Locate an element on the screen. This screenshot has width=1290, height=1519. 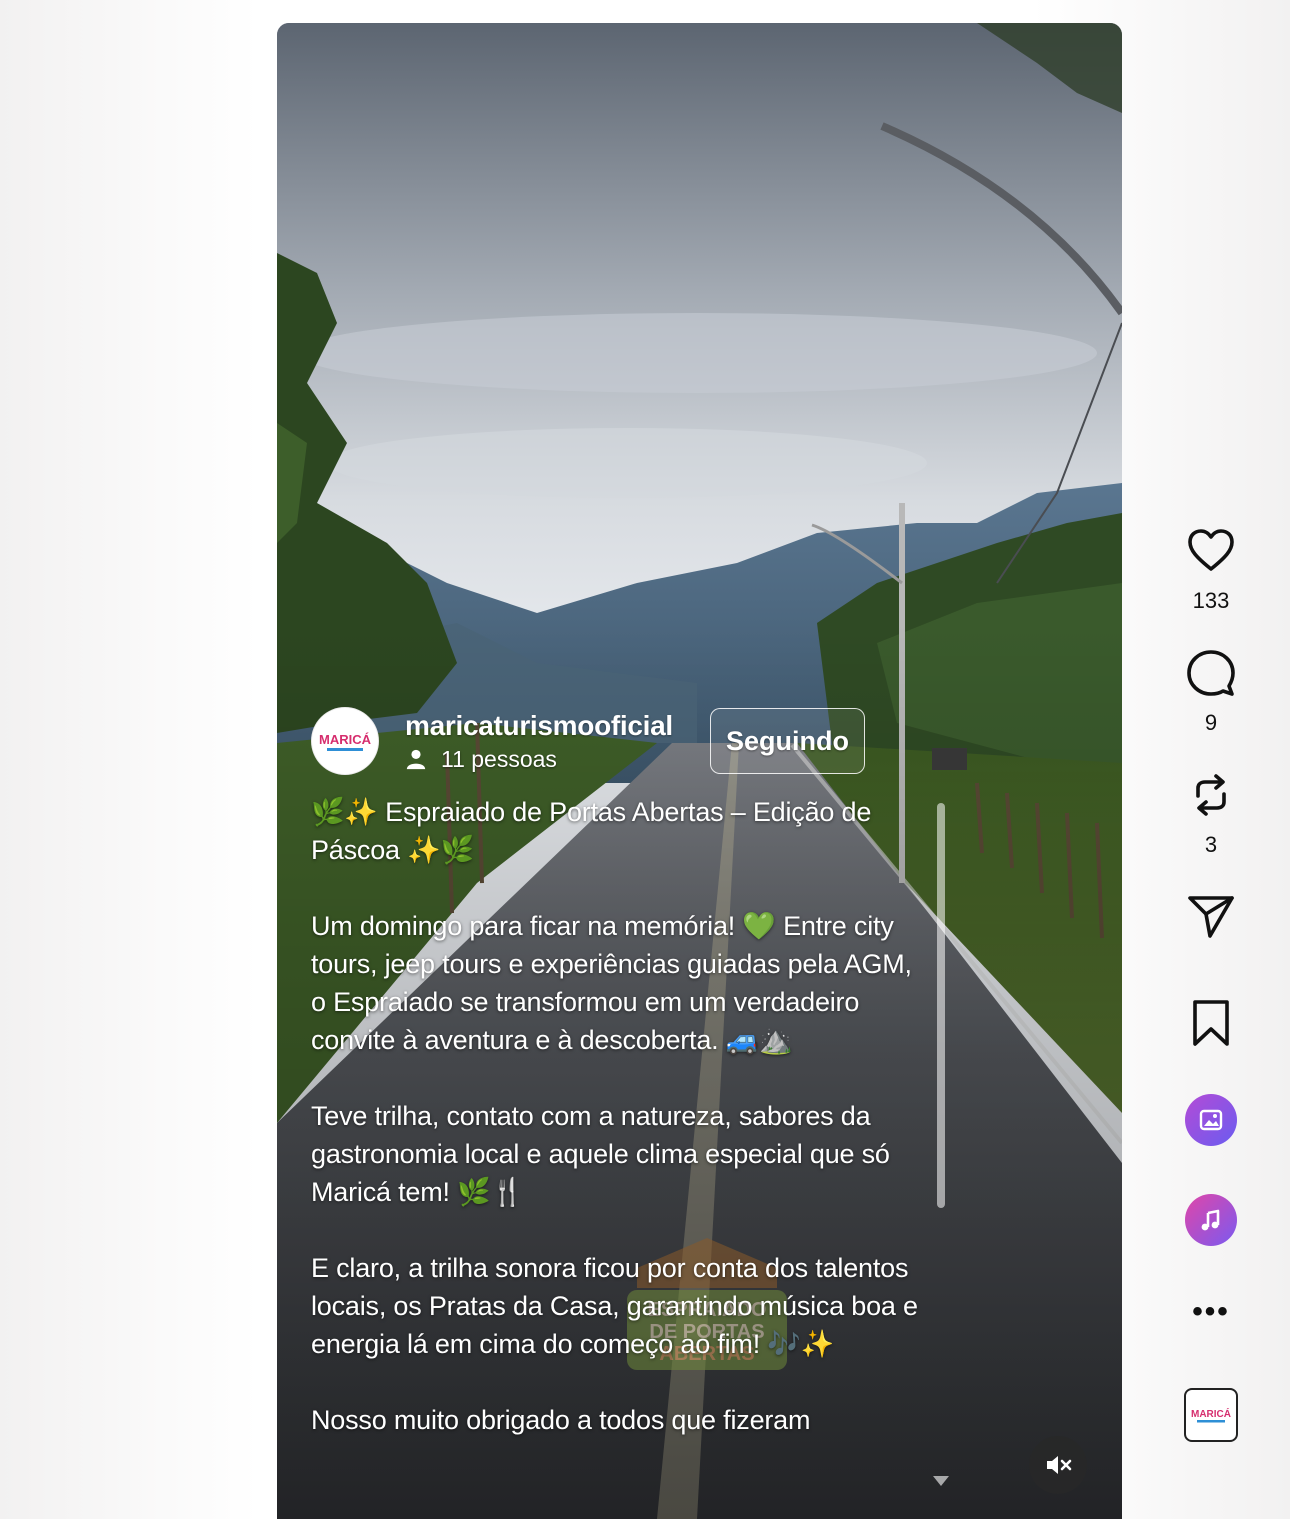
author-info: maricaturismooficial 11 pessoas is located at coordinates (539, 741).